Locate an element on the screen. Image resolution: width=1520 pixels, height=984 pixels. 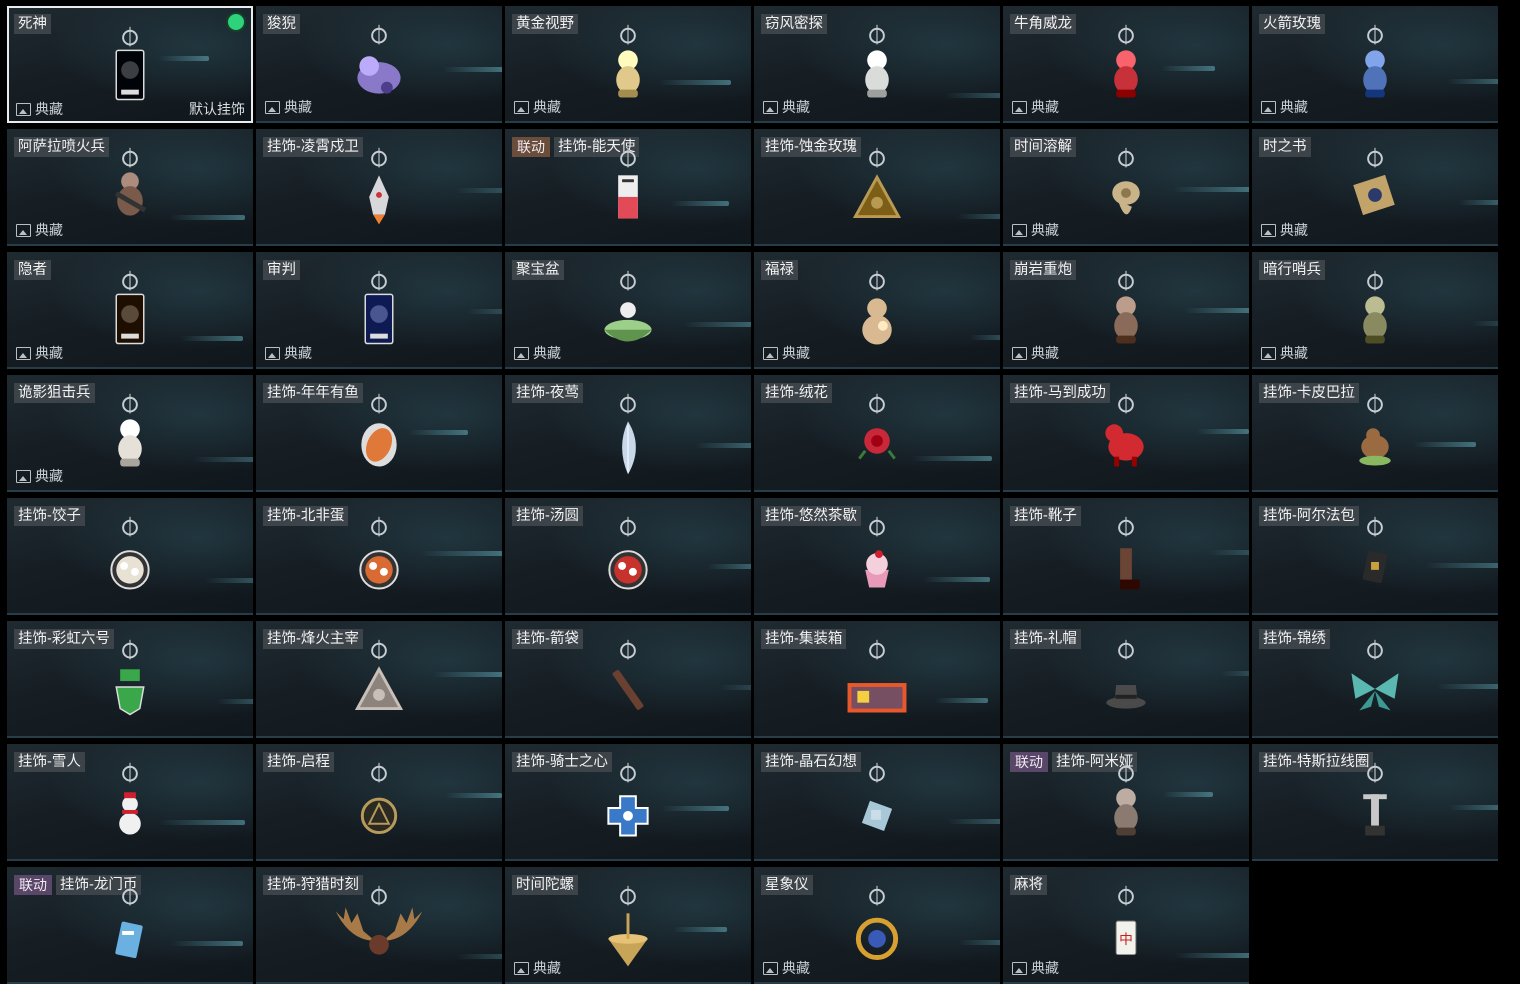
charm-card: 挂饰-卡皮巴拉 is located at coordinates (1375, 433).